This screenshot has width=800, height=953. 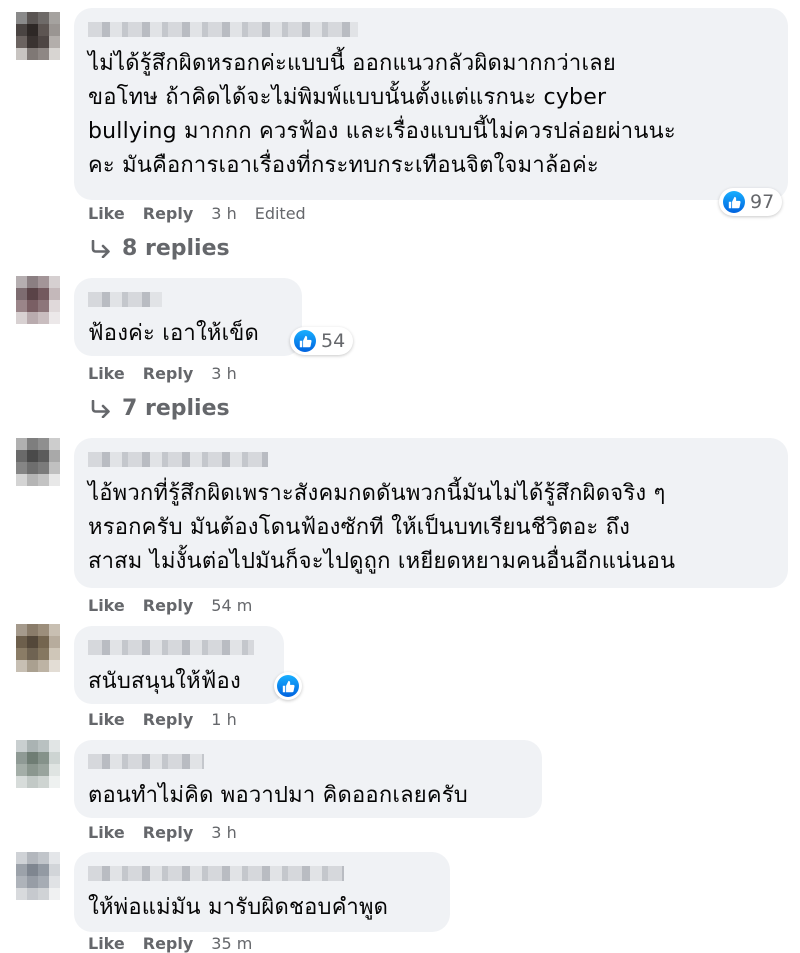 I want to click on comment-bubble: สนับสนุนให้ฟ้อง, so click(x=179, y=665).